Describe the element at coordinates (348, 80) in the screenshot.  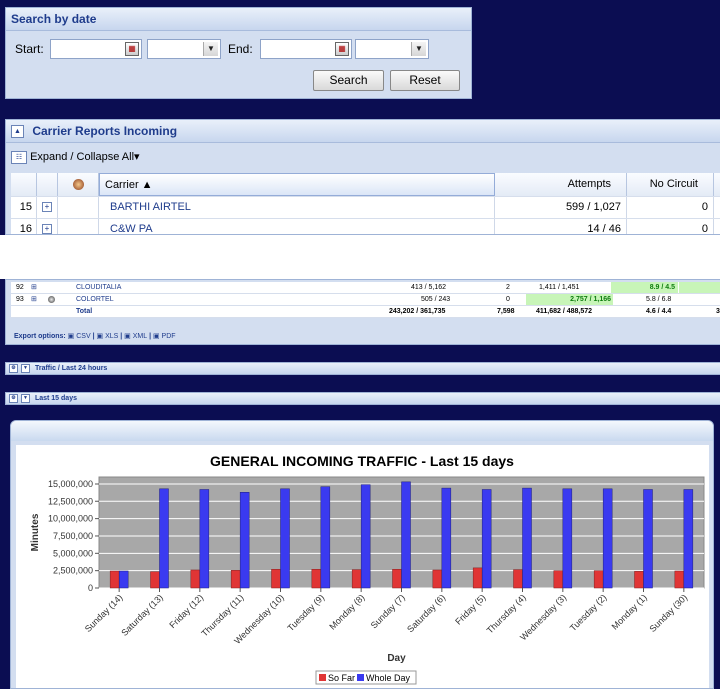
I see `search-button: Search` at that location.